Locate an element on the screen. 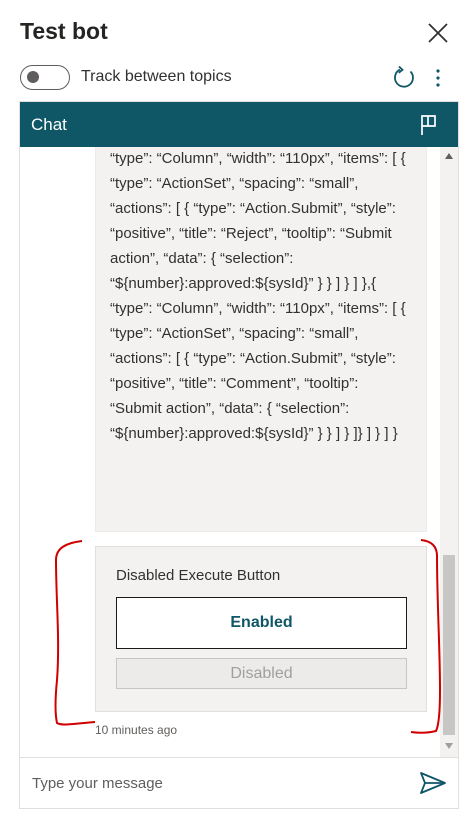 The image size is (463, 813). transcript-scrollbar is located at coordinates (449, 452).